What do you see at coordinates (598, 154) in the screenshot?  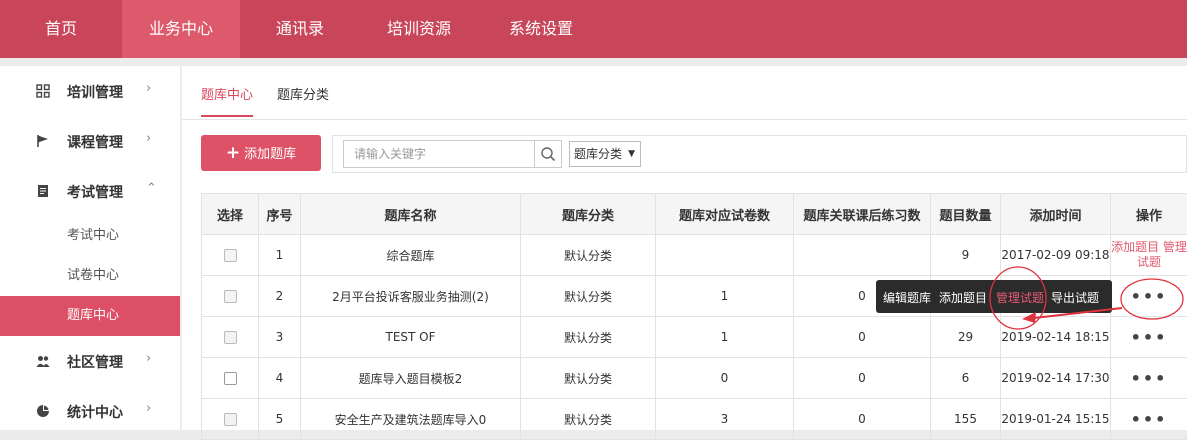 I see `category-select-value: 题库分类` at bounding box center [598, 154].